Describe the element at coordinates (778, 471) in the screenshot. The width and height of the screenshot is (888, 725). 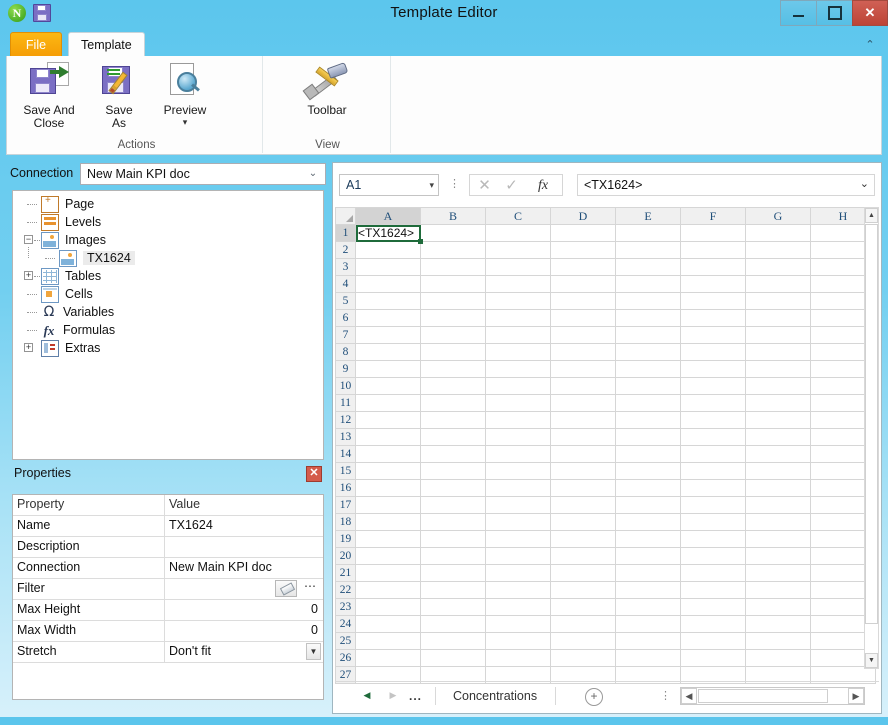
I see `cell-g15` at that location.